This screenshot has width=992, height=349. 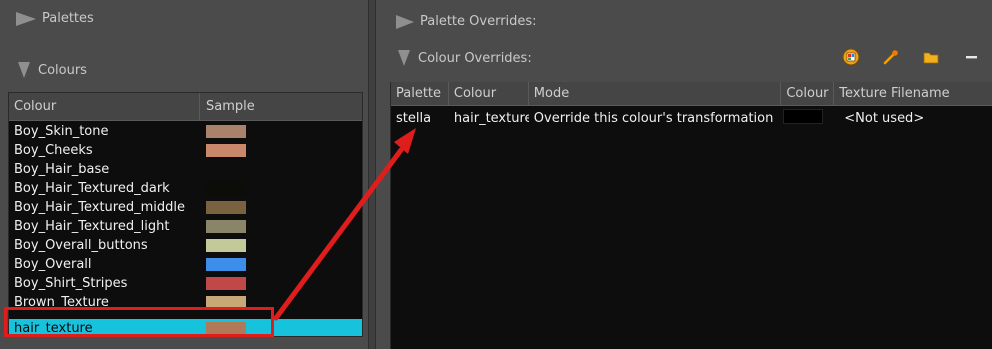 I want to click on annotation-arrow, so click(x=344, y=224).